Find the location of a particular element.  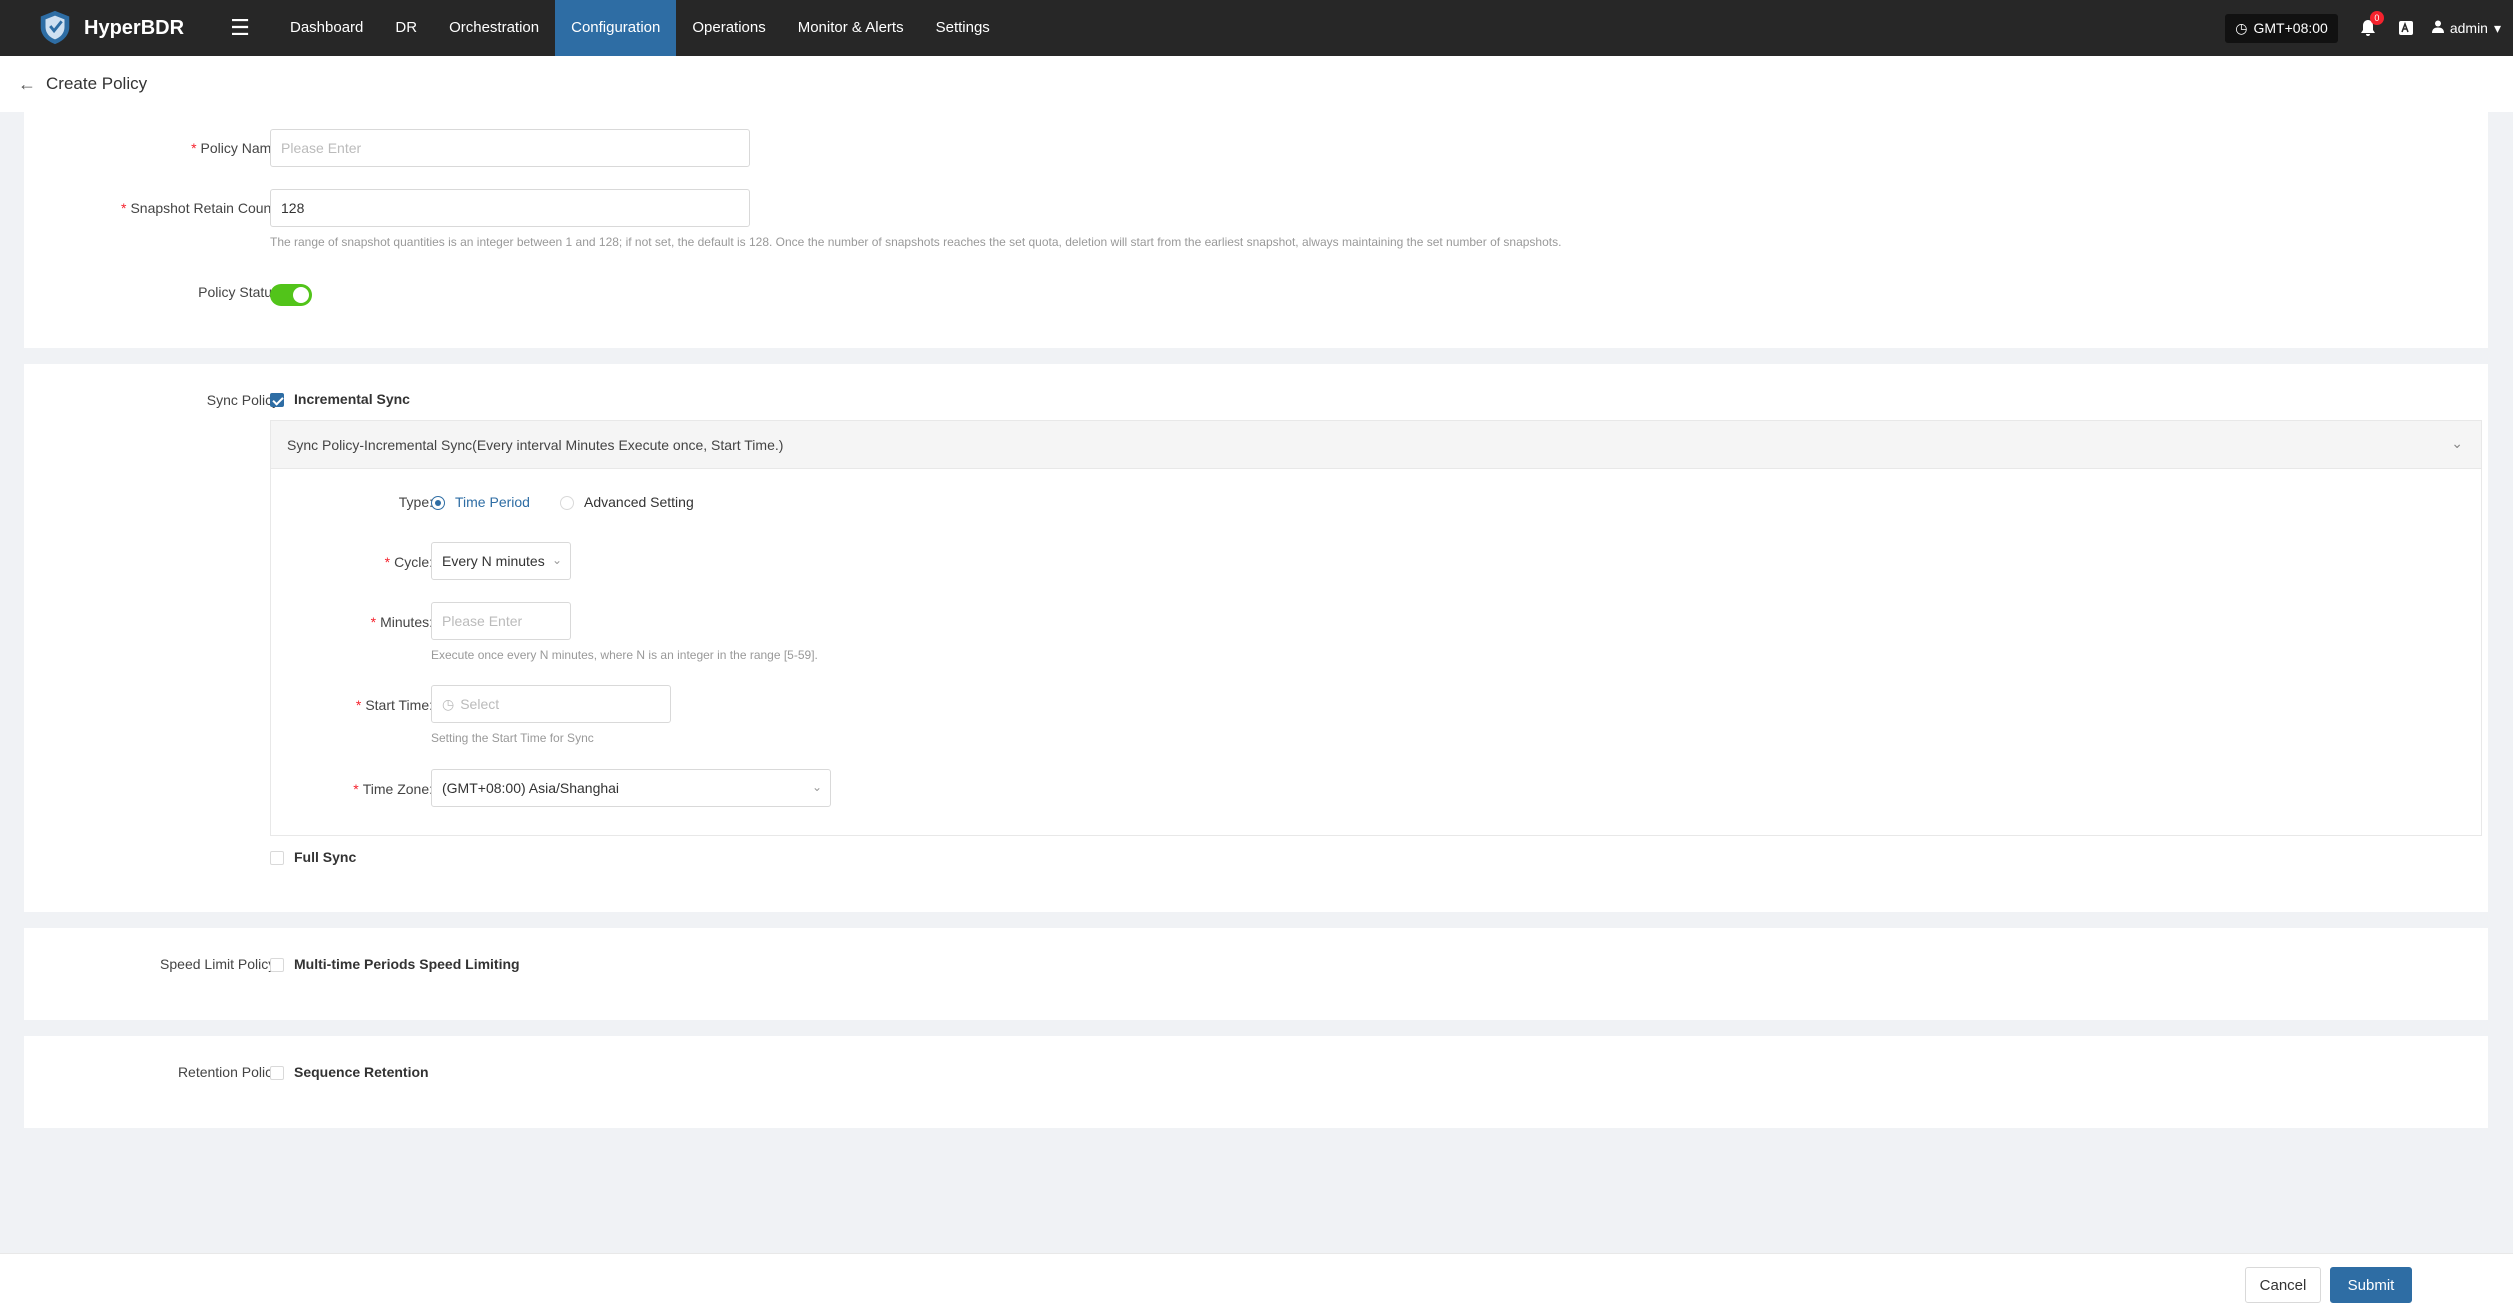

retention-card: Retention Policy: Sequence Retention is located at coordinates (1256, 1082).